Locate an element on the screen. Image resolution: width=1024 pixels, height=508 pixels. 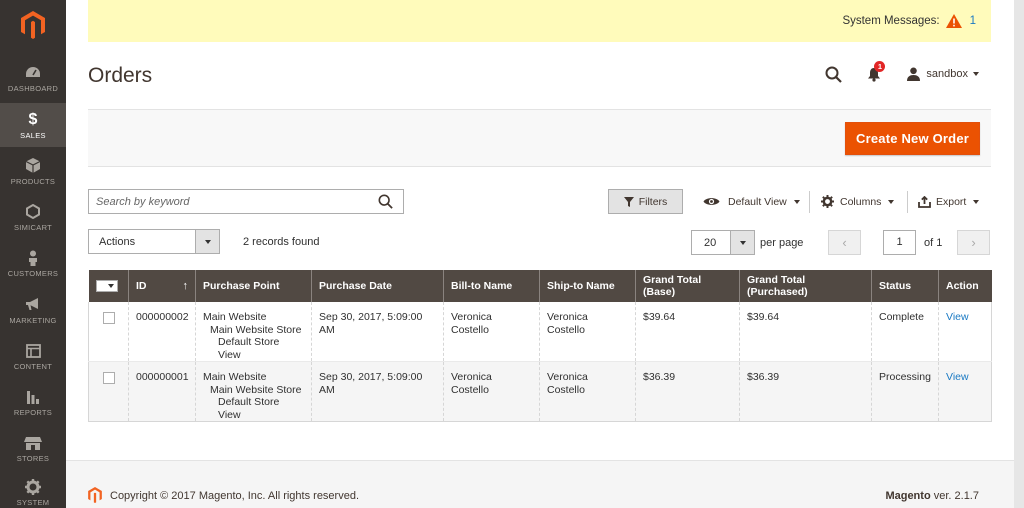
order-status: Processing is located at coordinates (905, 391).